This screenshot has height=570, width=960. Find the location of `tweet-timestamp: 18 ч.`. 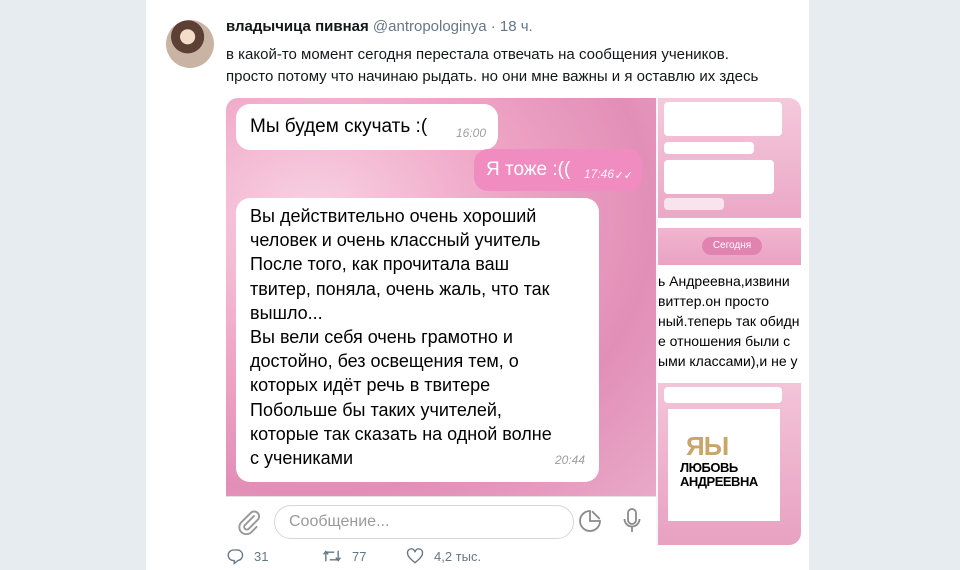

tweet-timestamp: 18 ч. is located at coordinates (516, 26).